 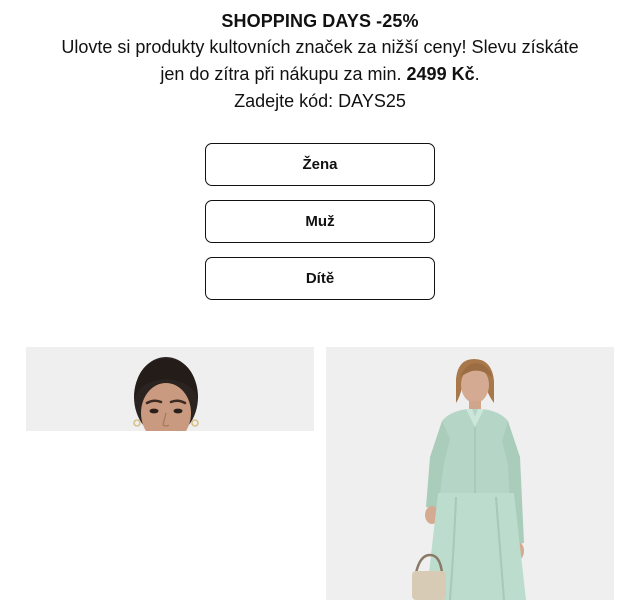 What do you see at coordinates (320, 221) in the screenshot?
I see `men-button: Muž` at bounding box center [320, 221].